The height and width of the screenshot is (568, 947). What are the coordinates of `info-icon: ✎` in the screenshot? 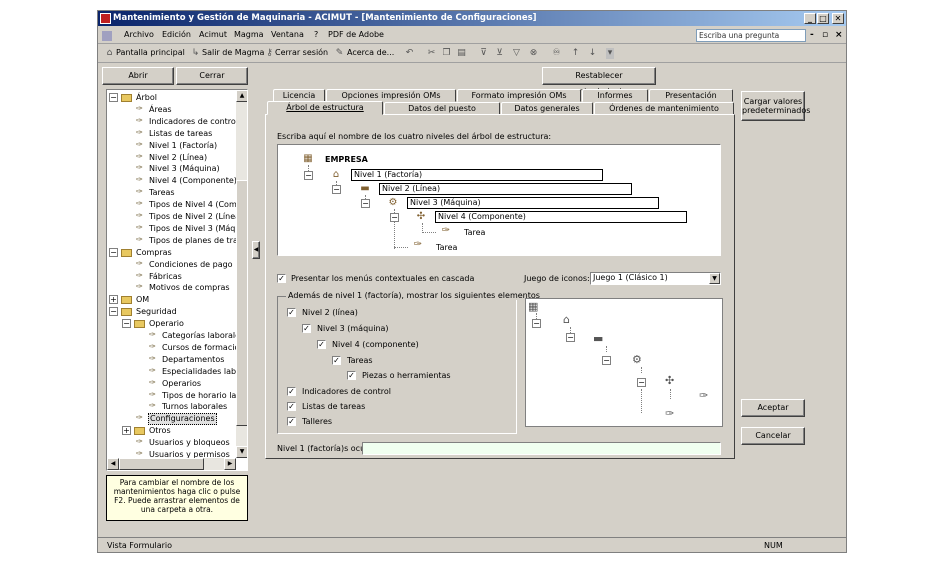 It's located at (339, 53).